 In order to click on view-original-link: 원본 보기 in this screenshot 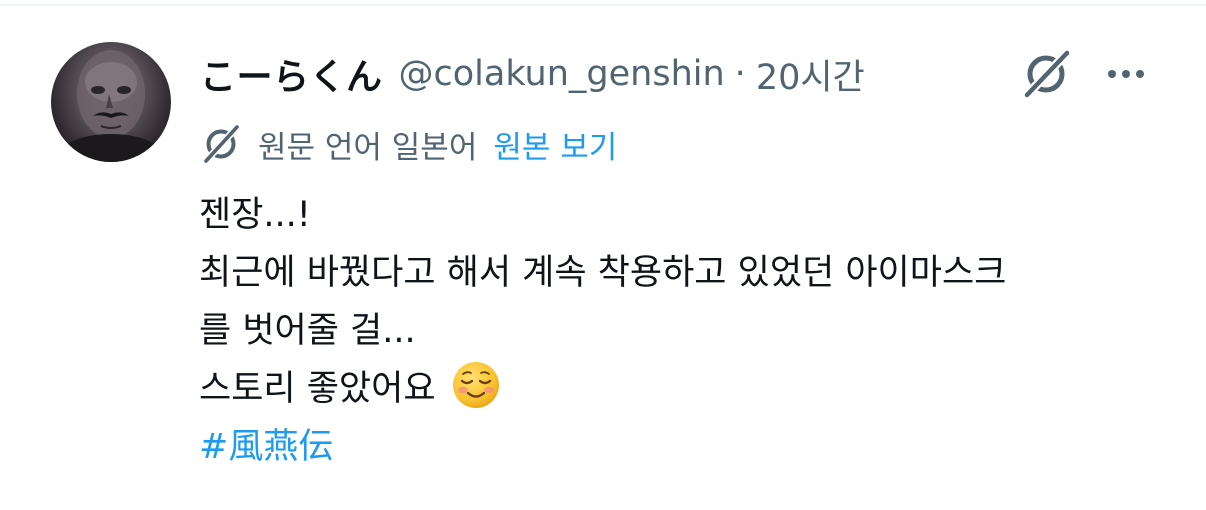, I will do `click(555, 144)`.